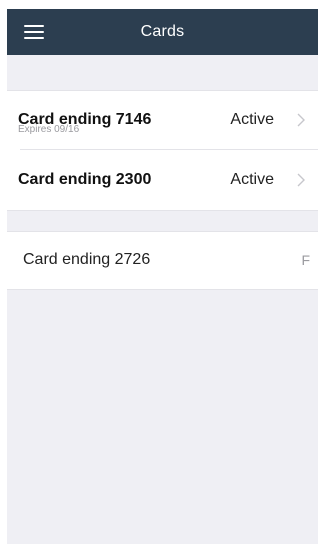  What do you see at coordinates (49, 129) in the screenshot?
I see `card-expiry: Expires 09/16` at bounding box center [49, 129].